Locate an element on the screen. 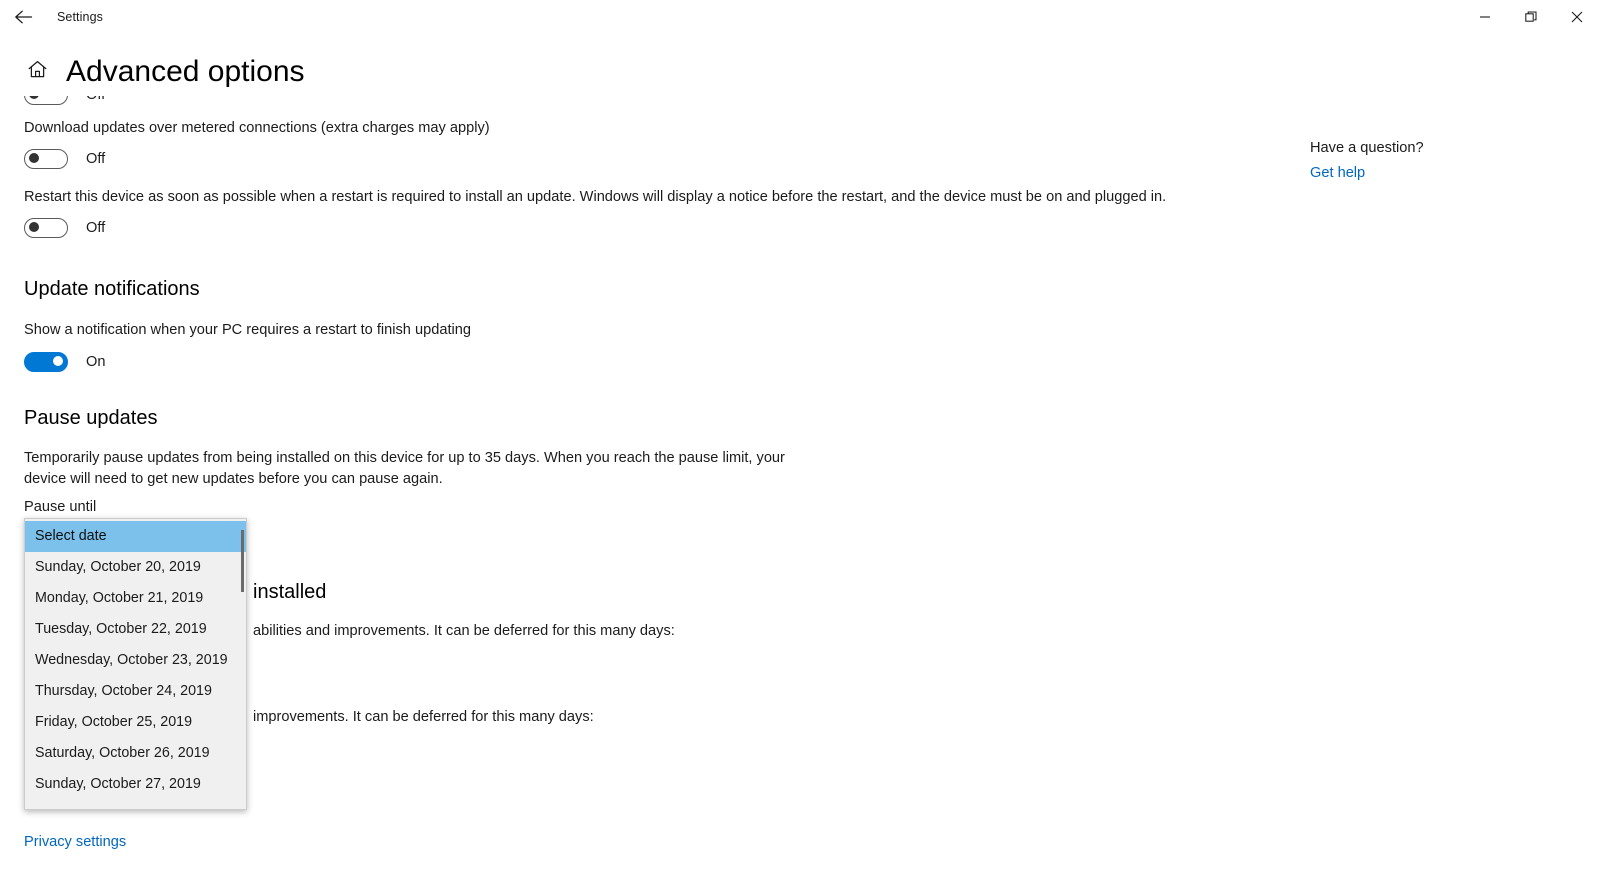  dropdown-option: Thursday, October 24, 2019 is located at coordinates (135, 691).